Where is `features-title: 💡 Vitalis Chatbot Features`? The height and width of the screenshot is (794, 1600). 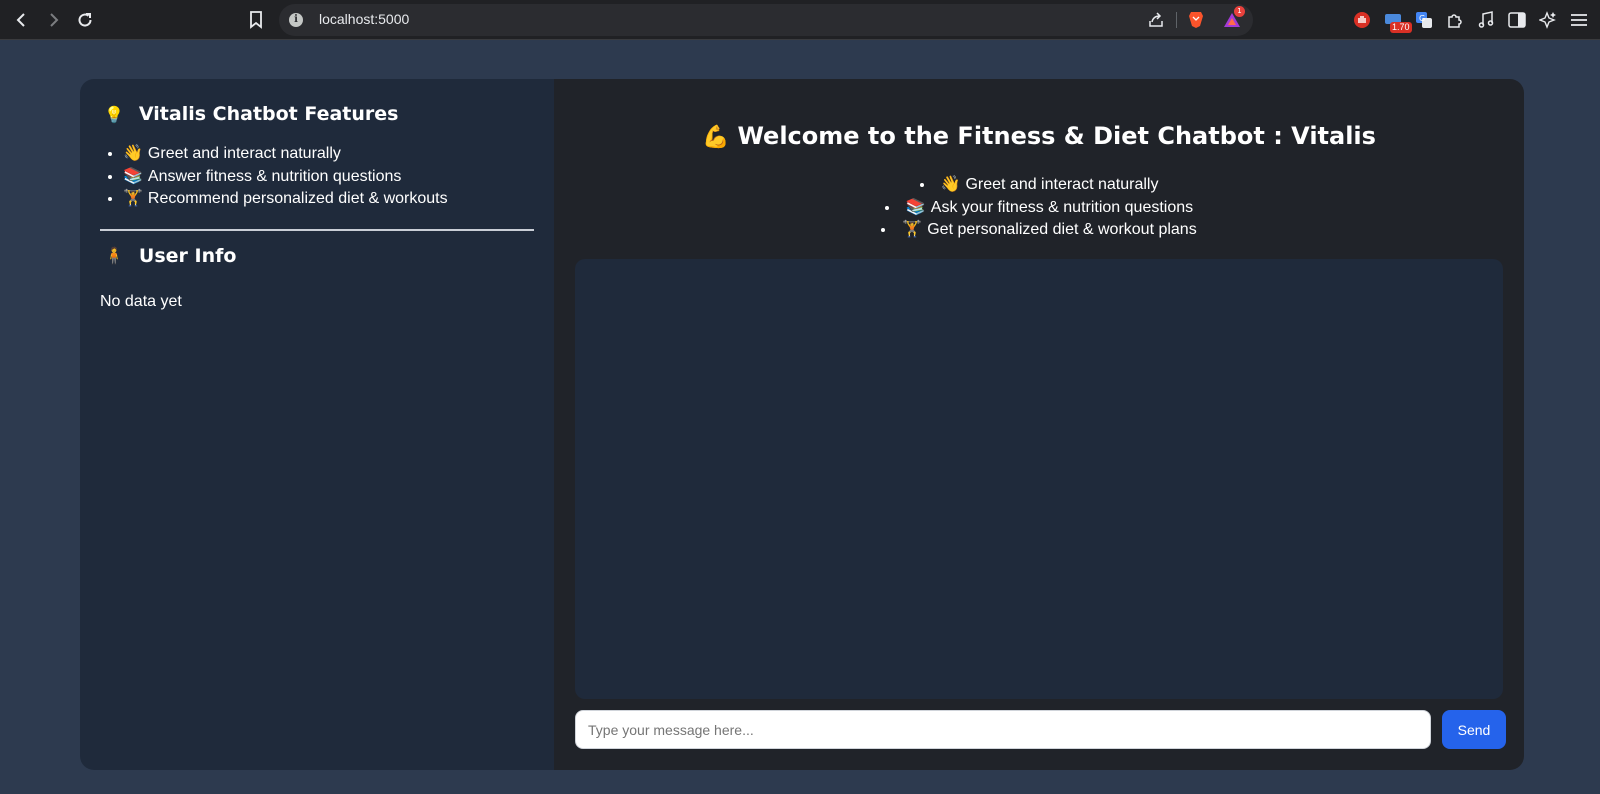
features-title: 💡 Vitalis Chatbot Features is located at coordinates (319, 114).